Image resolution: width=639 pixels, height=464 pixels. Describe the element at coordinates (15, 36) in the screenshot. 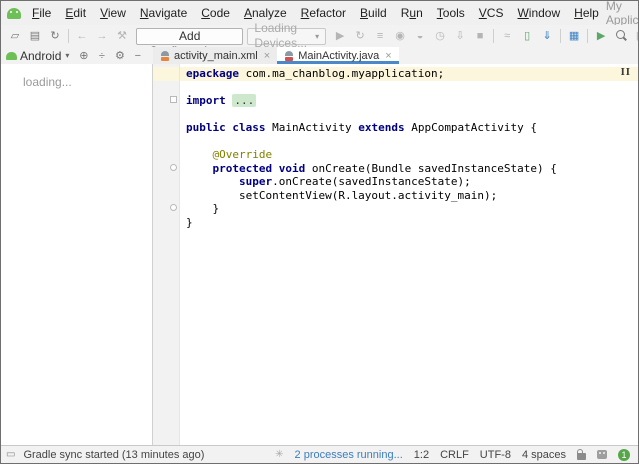

I see `open-icon: ▱` at that location.